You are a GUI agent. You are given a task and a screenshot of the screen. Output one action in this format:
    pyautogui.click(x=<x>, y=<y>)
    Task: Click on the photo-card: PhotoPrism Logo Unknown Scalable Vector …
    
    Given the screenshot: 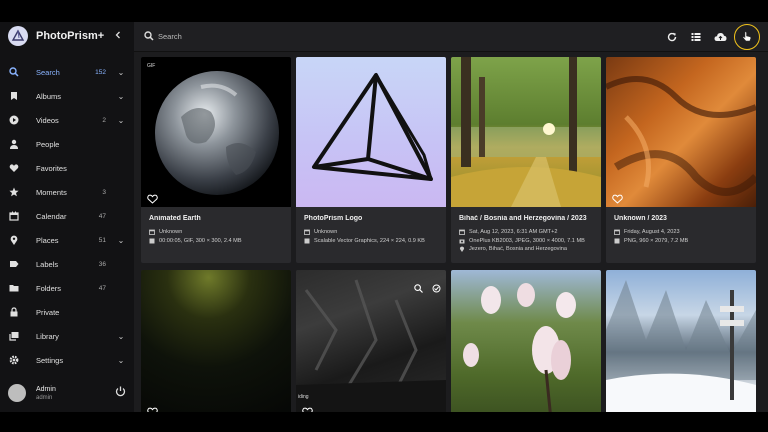 What is the action you would take?
    pyautogui.click(x=371, y=160)
    